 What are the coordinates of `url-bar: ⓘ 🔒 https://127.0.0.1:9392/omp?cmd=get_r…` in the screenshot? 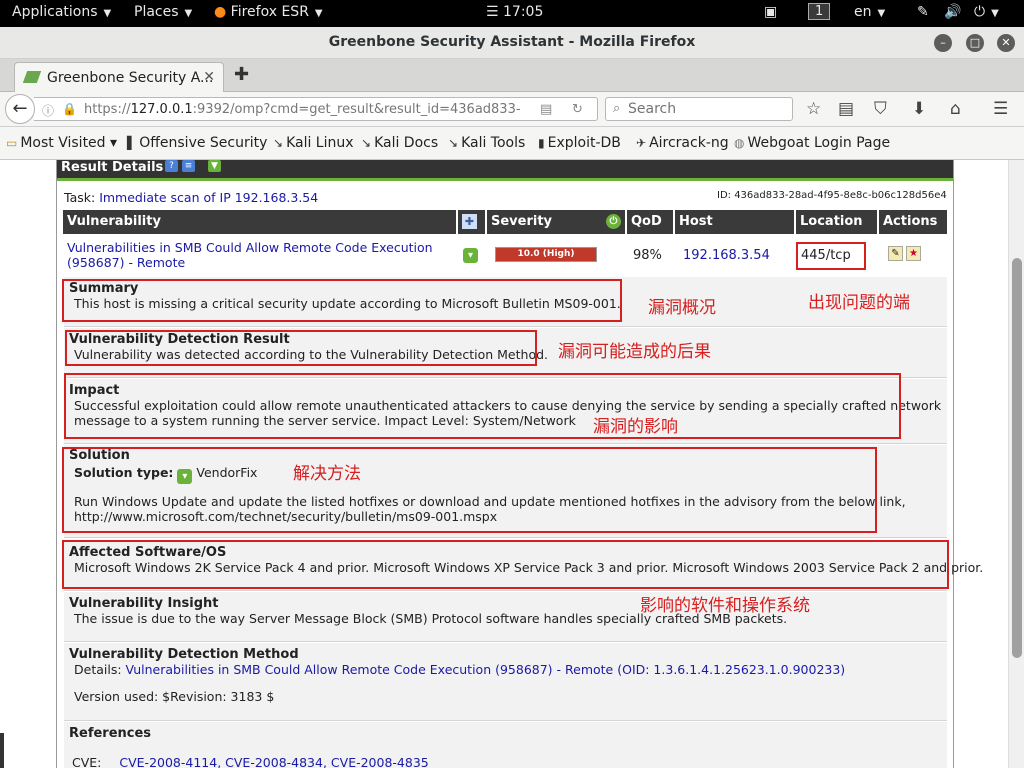 It's located at (316, 109).